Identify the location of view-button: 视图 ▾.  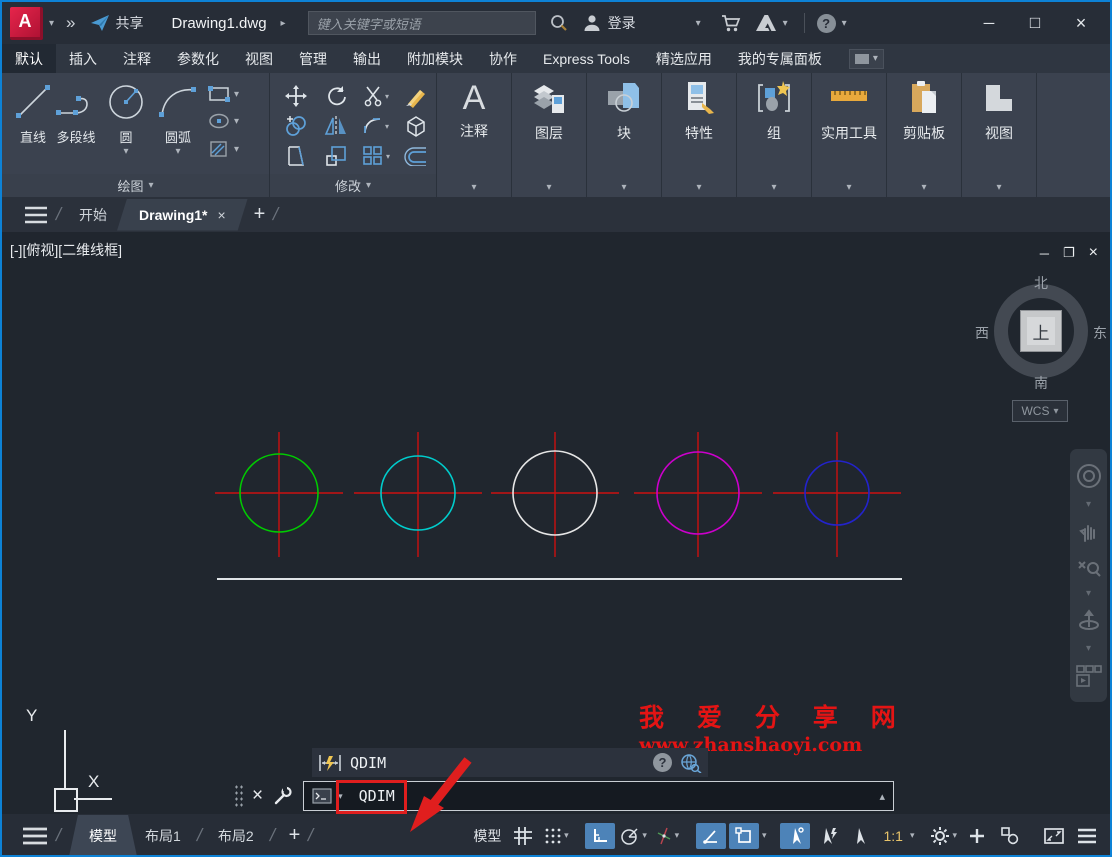
(999, 135).